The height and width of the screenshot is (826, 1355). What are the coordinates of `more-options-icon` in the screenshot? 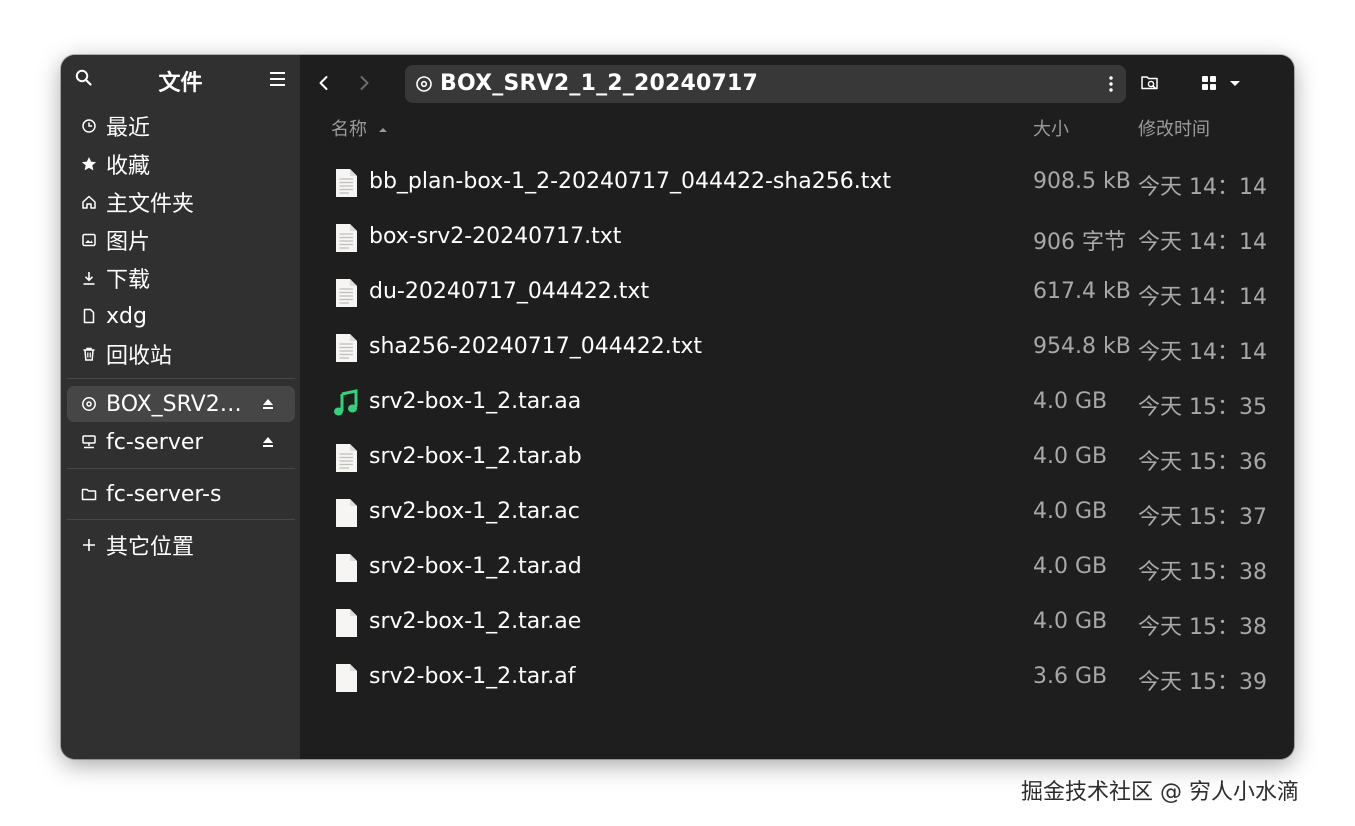 It's located at (1111, 84).